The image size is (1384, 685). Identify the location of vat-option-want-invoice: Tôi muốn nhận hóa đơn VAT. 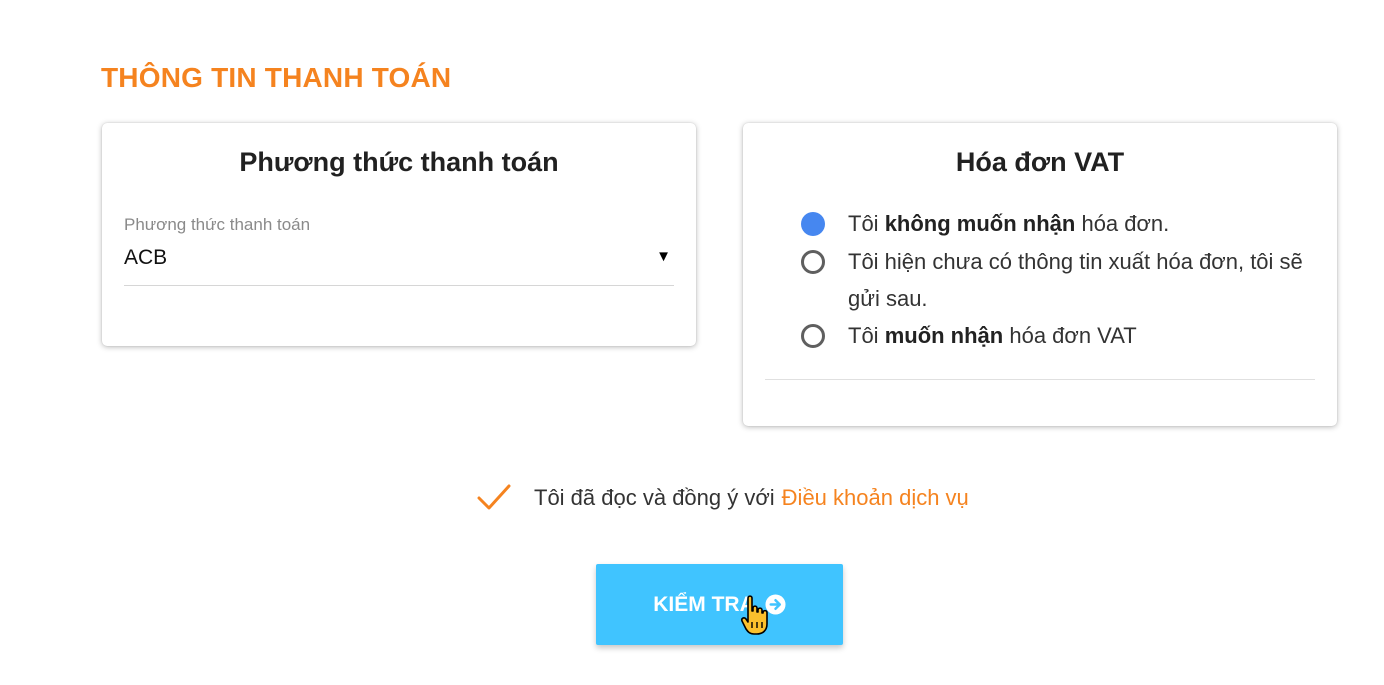
(1059, 335).